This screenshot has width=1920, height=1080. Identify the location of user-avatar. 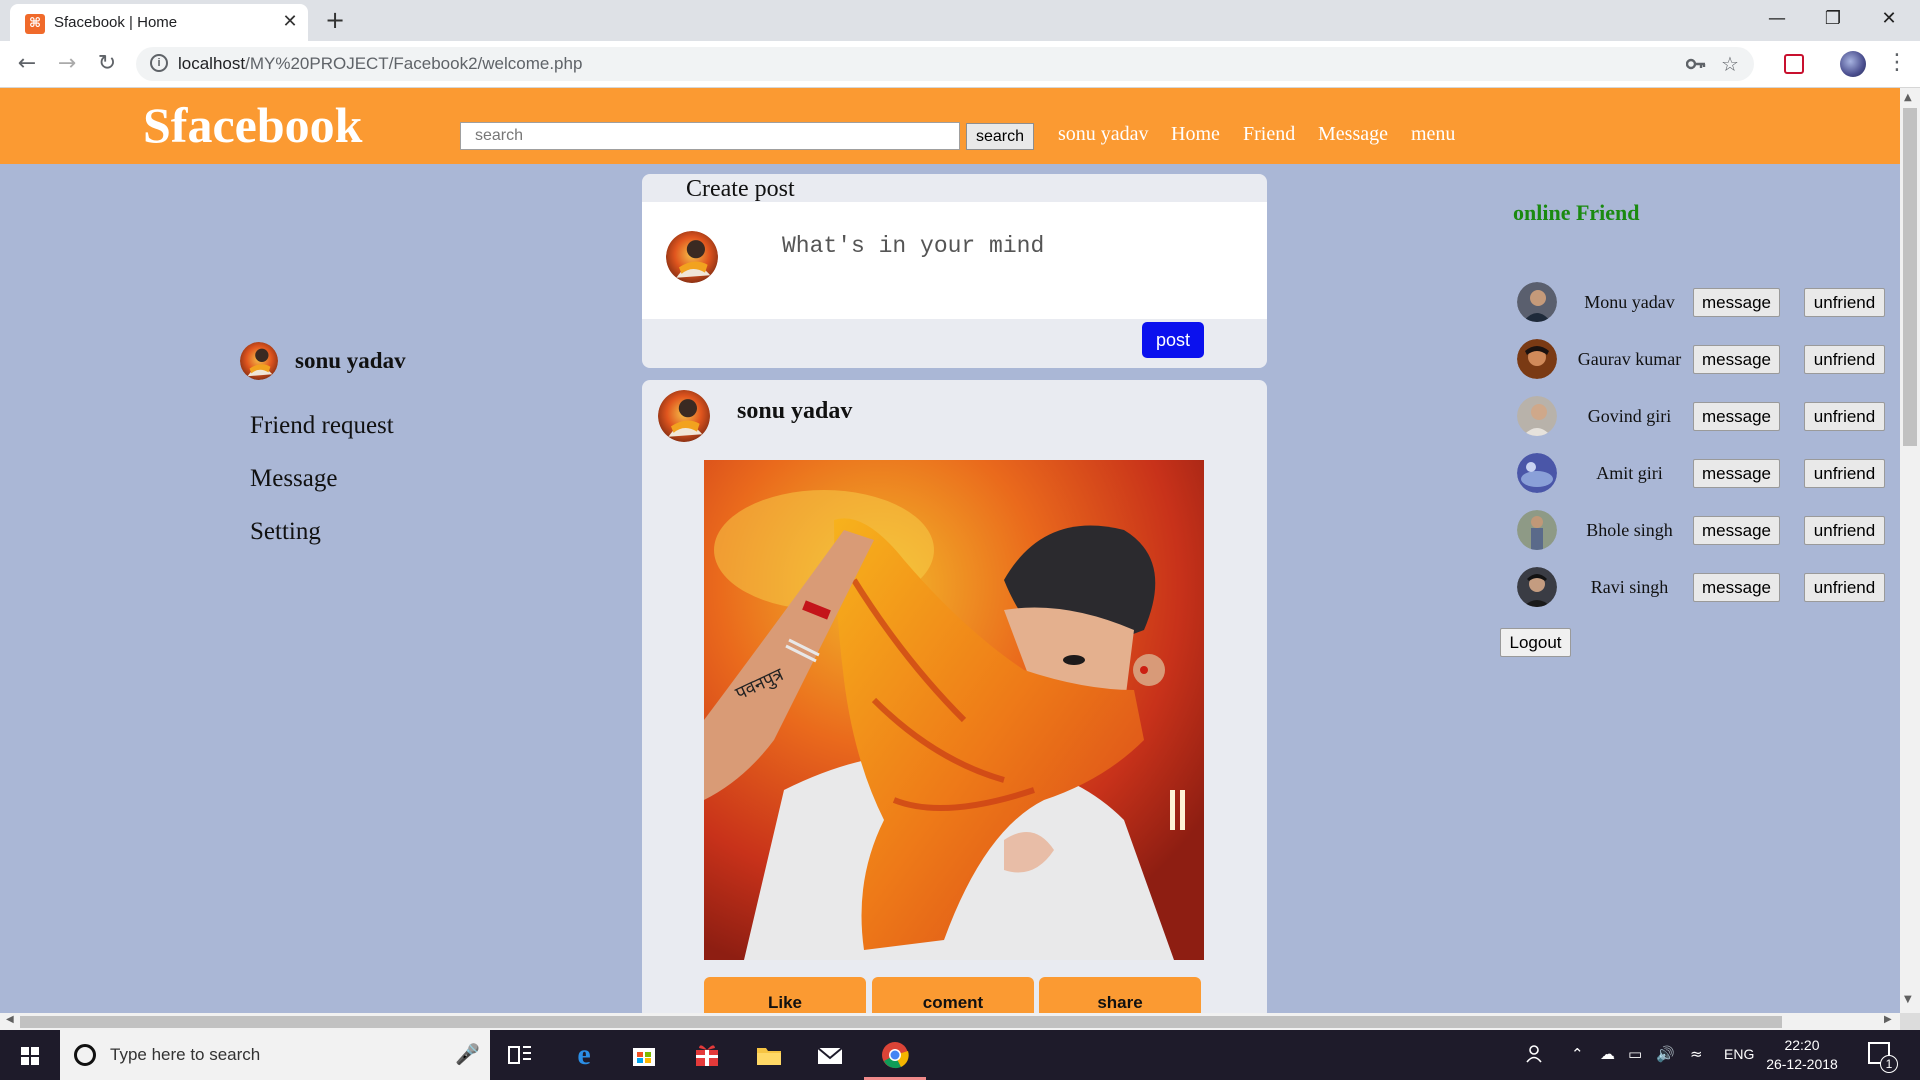
(259, 361).